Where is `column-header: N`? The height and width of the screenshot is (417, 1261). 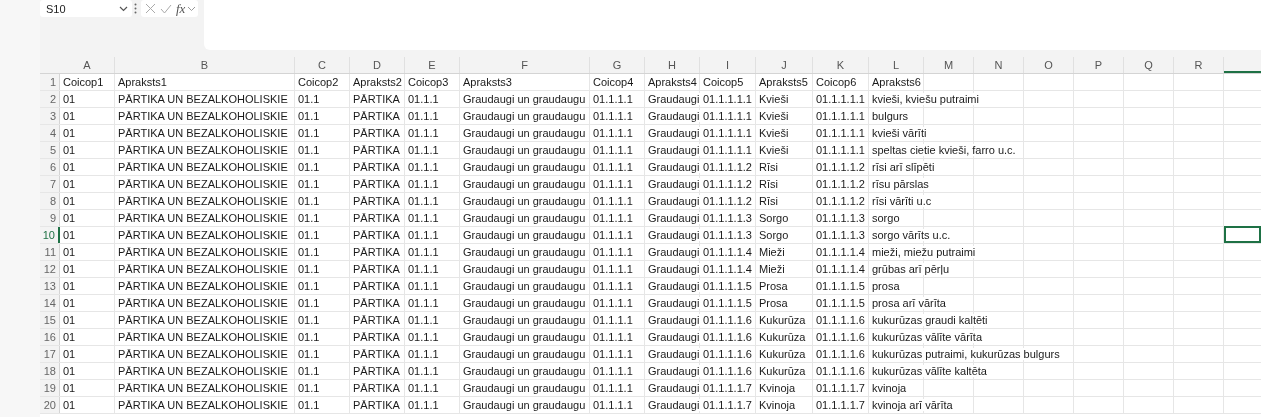 column-header: N is located at coordinates (999, 65).